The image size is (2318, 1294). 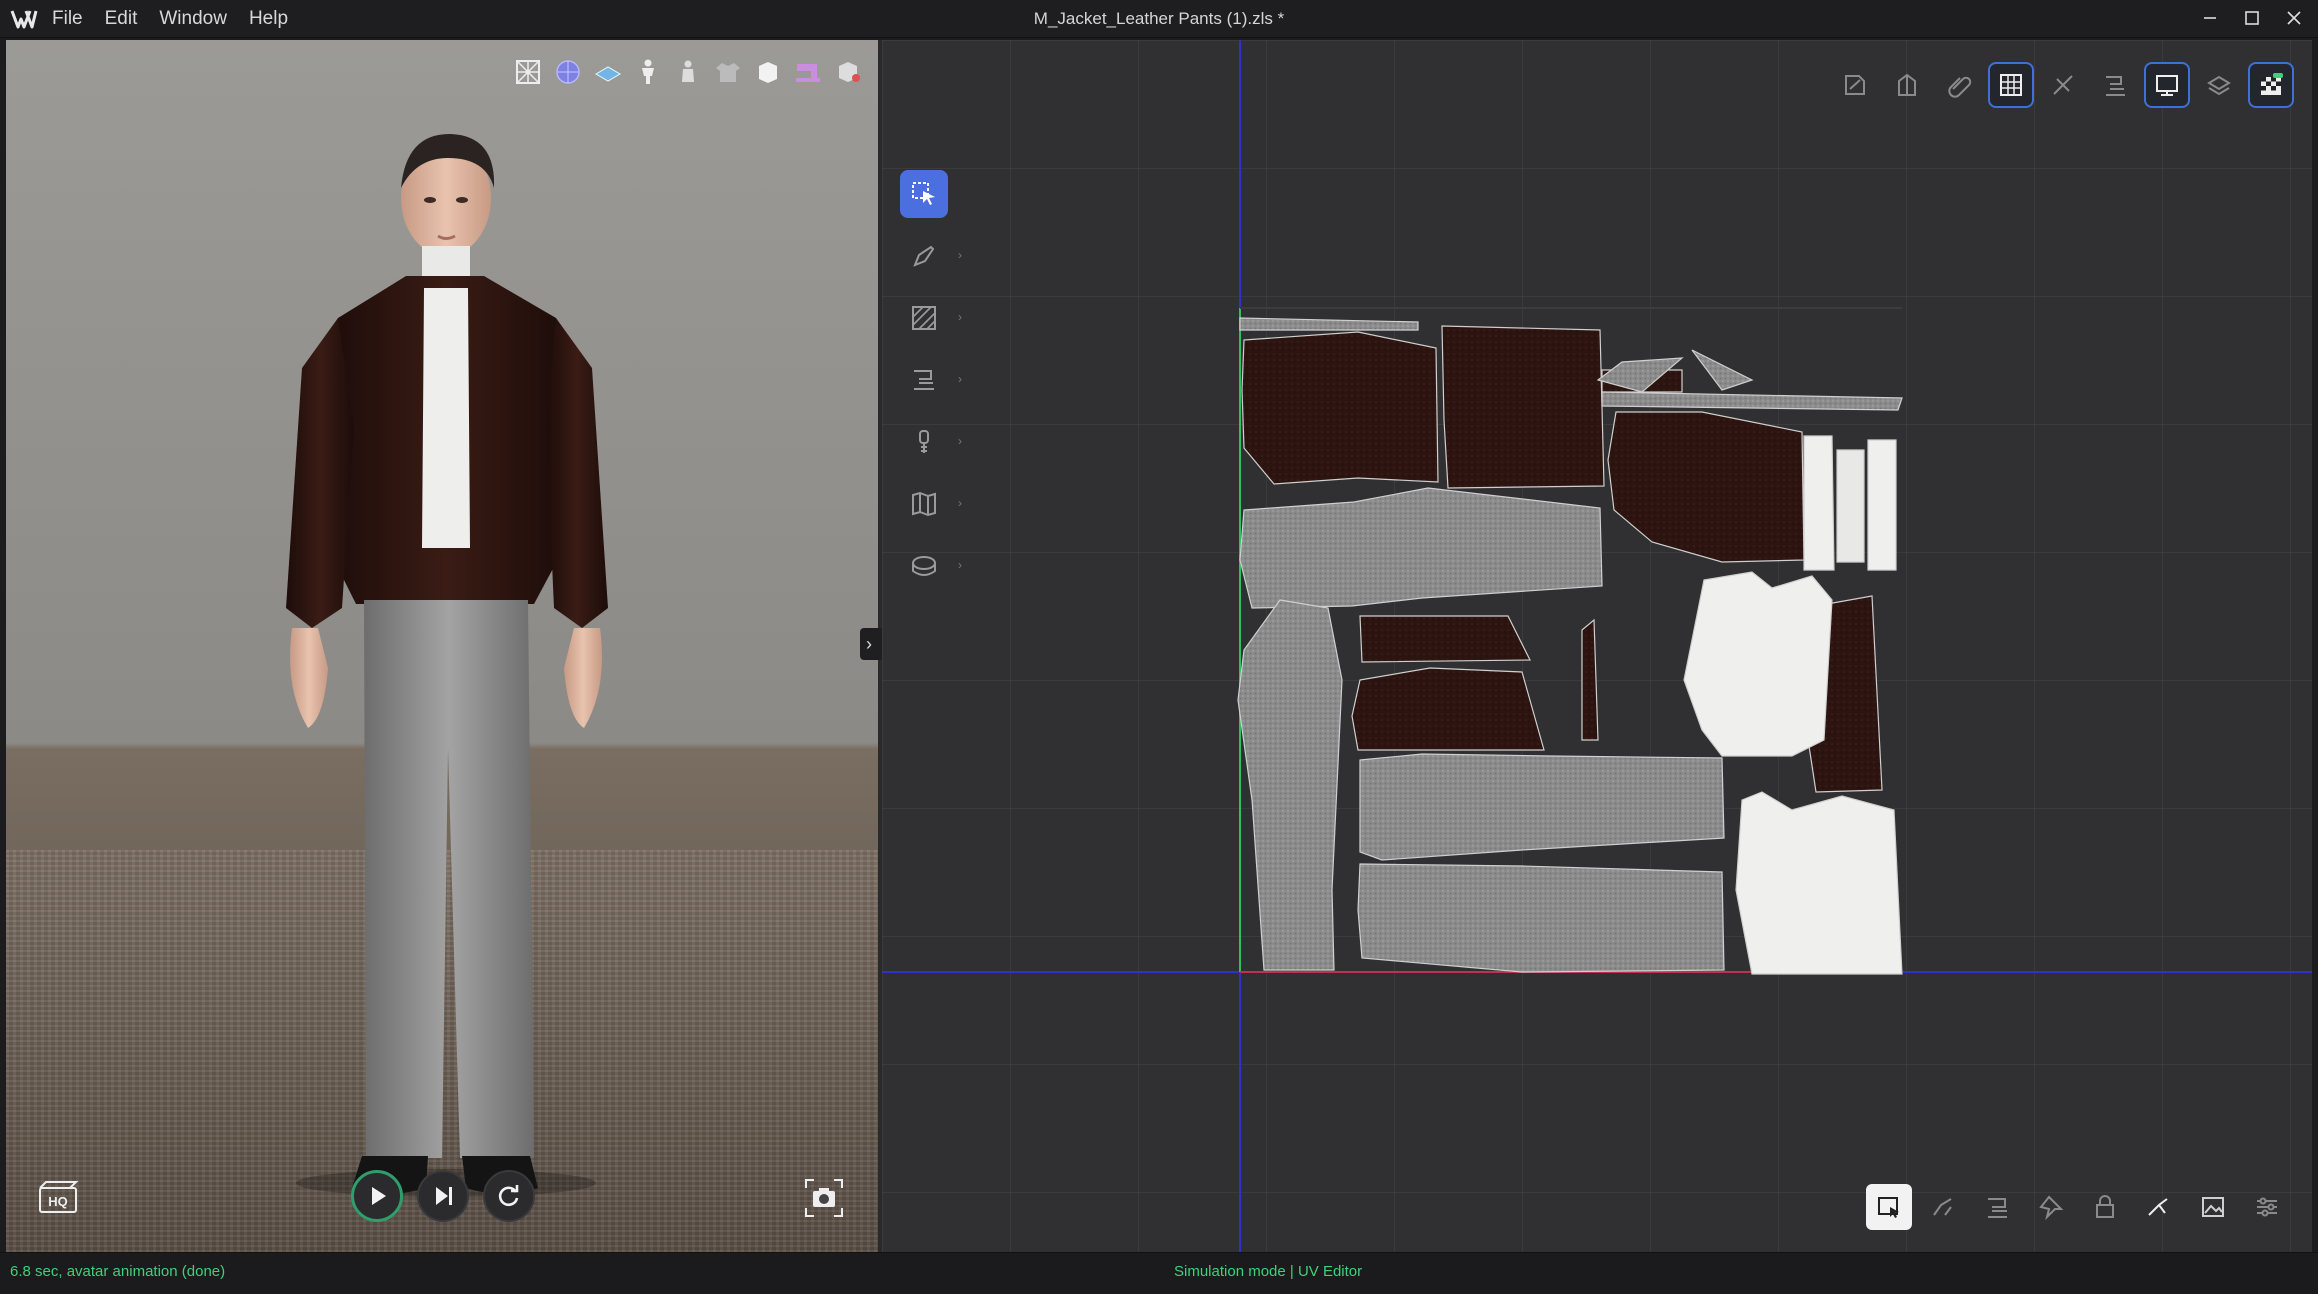 I want to click on menu-window: Window, so click(x=193, y=19).